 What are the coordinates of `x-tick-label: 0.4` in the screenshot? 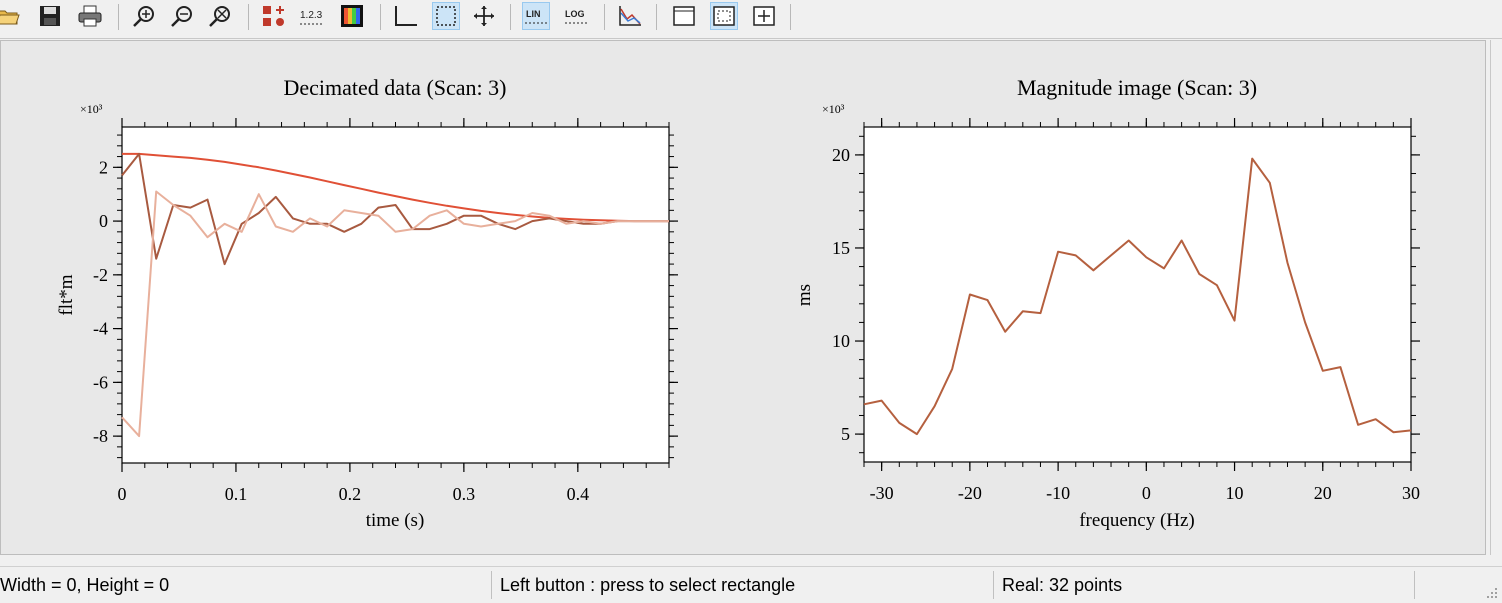 It's located at (578, 494).